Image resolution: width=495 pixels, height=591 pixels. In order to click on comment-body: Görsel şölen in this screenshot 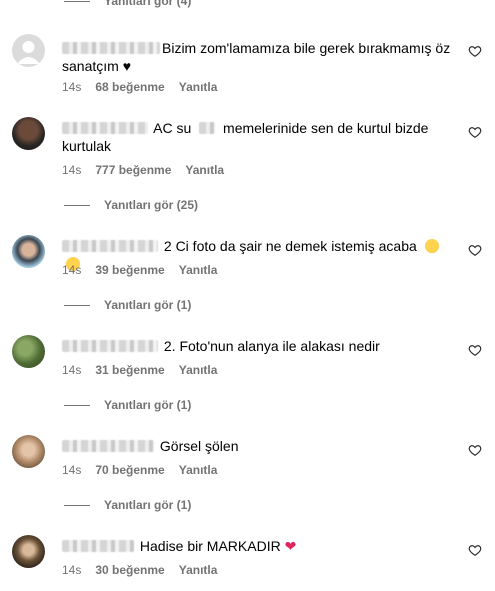, I will do `click(199, 446)`.